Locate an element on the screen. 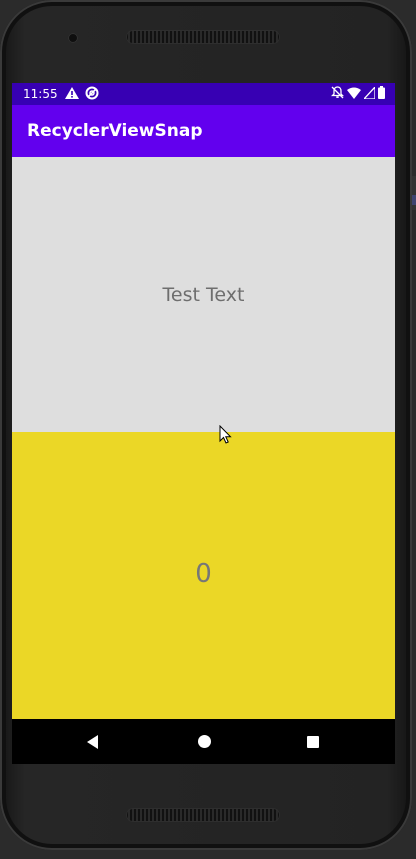 The width and height of the screenshot is (416, 859). navigation-bar is located at coordinates (203, 741).